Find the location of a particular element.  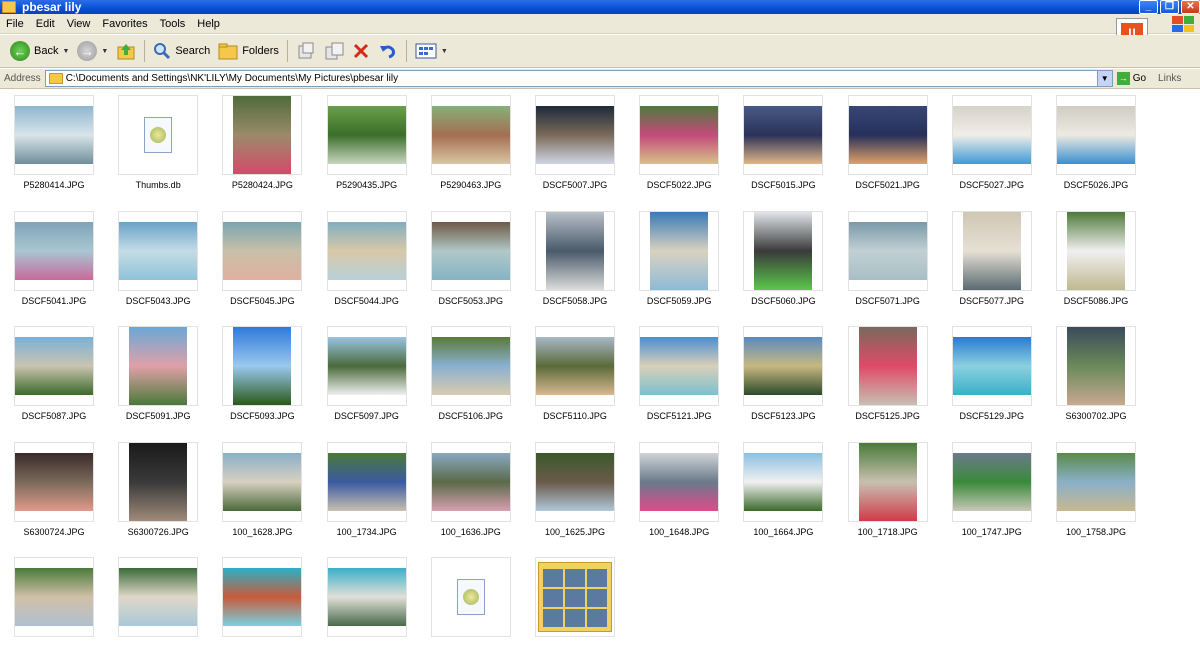

links-toolbar: Links is located at coordinates (1169, 78).